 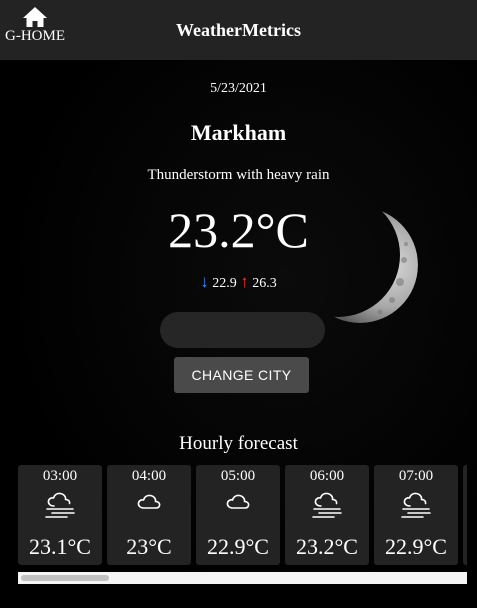 I want to click on hourly-time: 07:00, so click(x=416, y=476).